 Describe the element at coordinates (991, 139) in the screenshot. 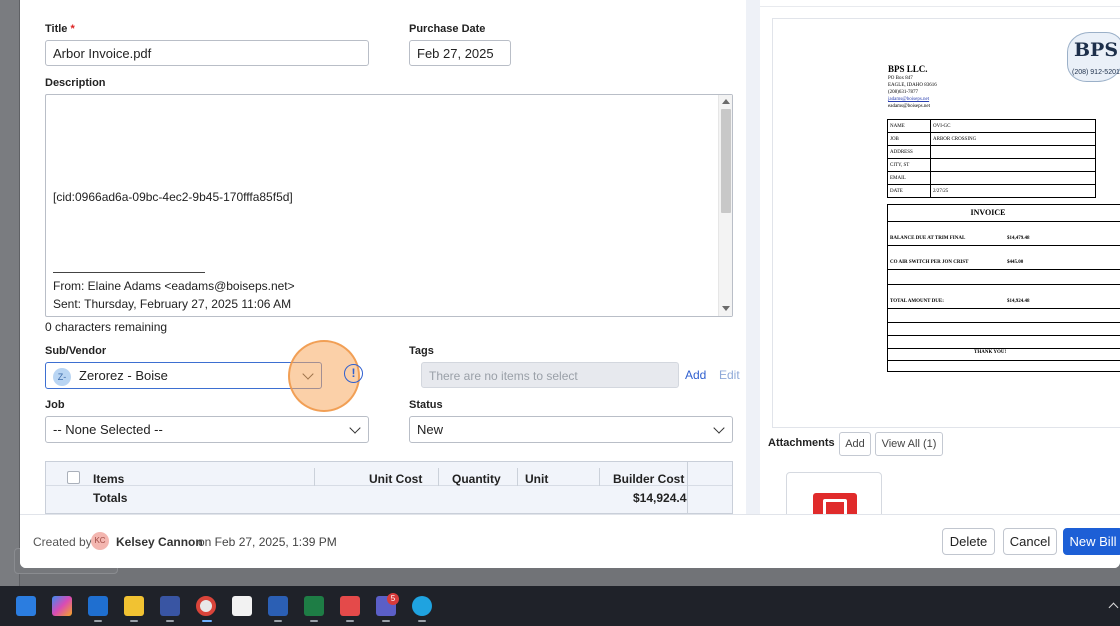

I see `info-row: JOB ARBOR CROSSING` at that location.